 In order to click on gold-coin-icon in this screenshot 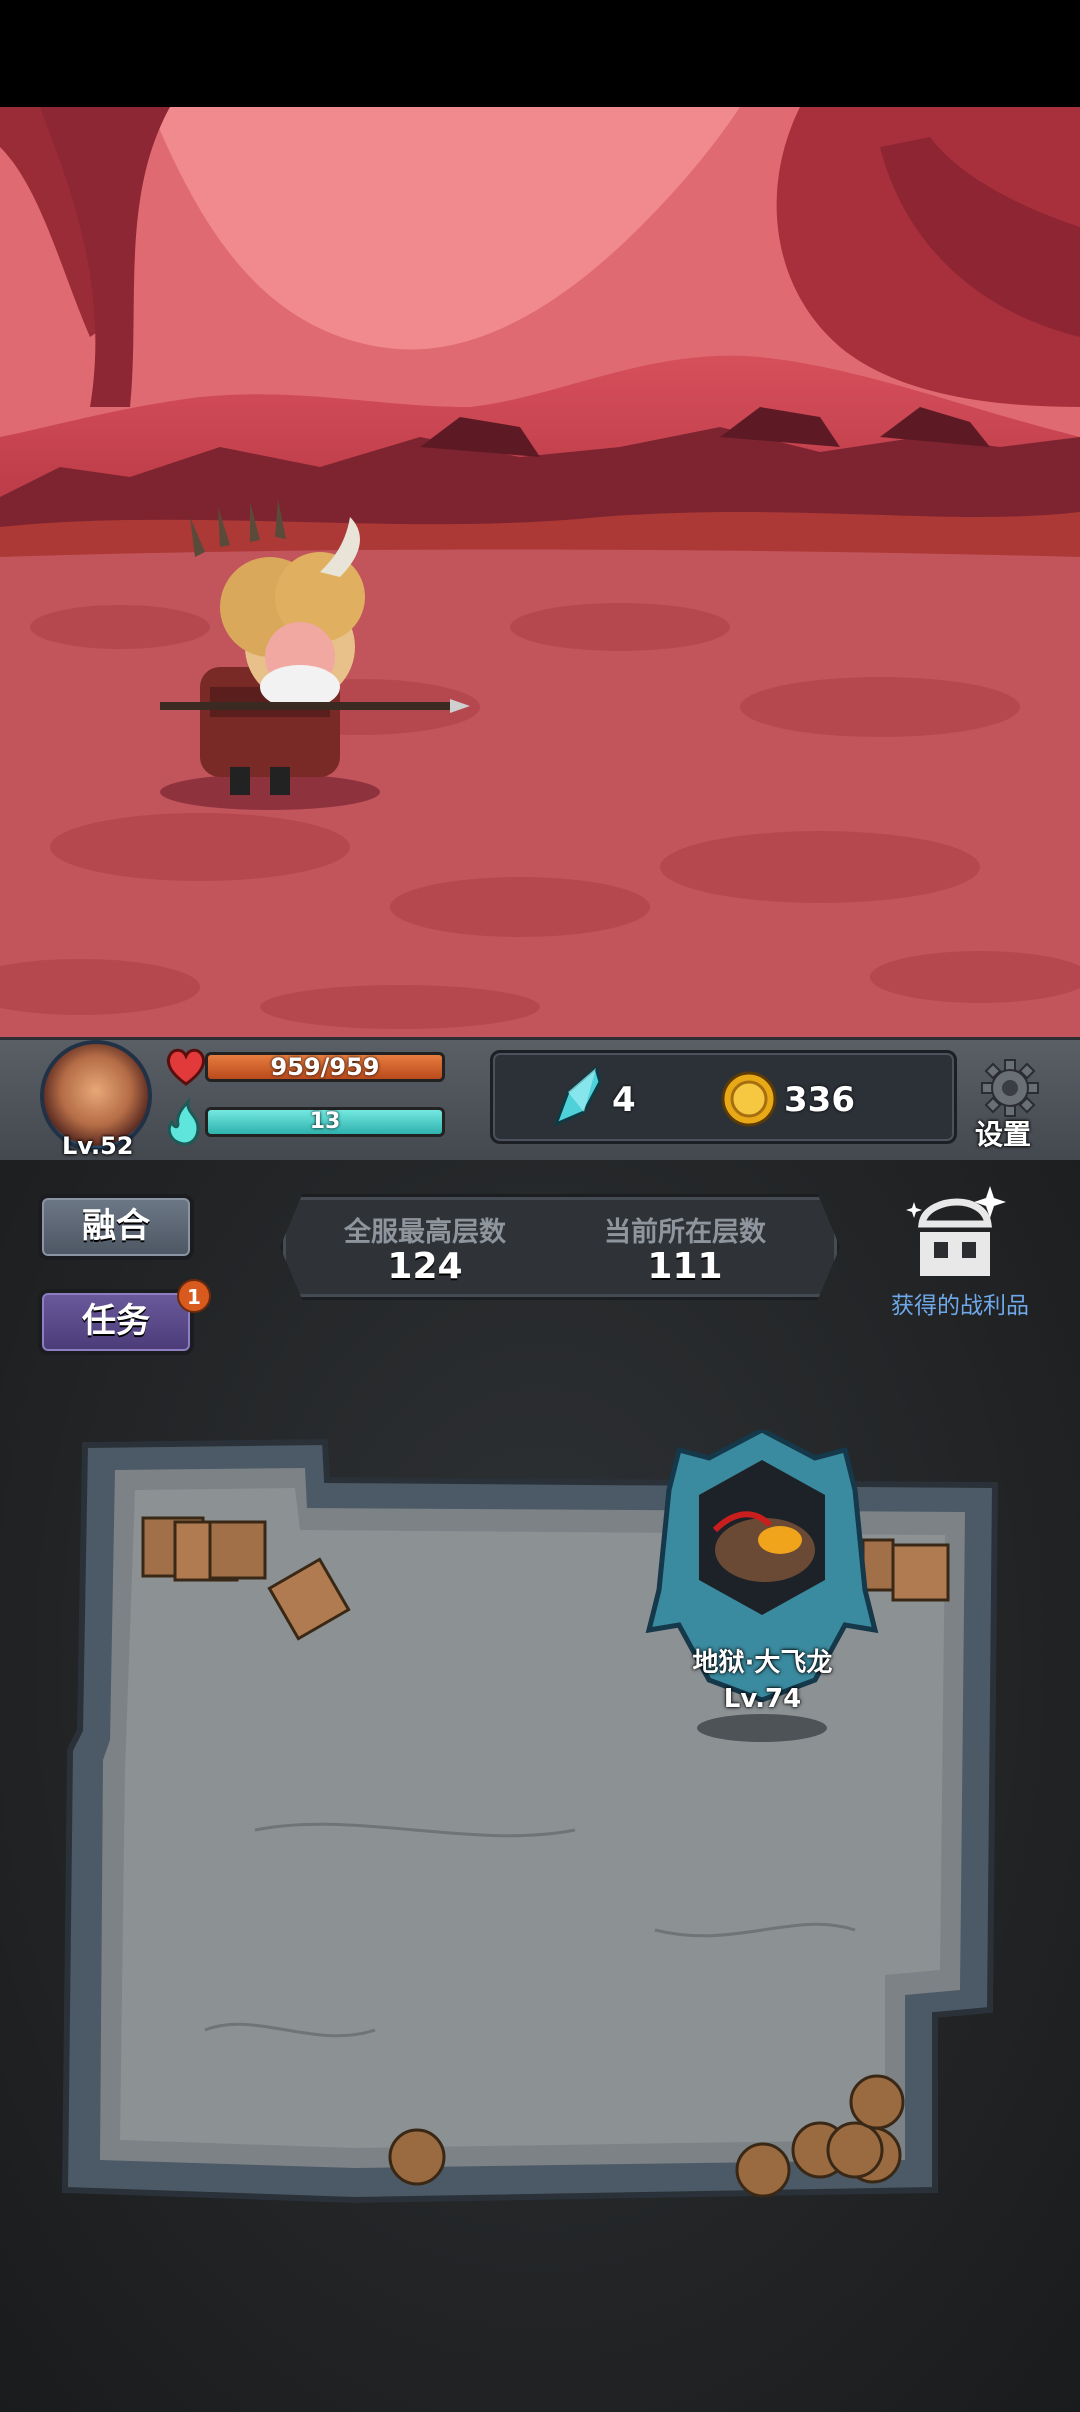, I will do `click(749, 1099)`.